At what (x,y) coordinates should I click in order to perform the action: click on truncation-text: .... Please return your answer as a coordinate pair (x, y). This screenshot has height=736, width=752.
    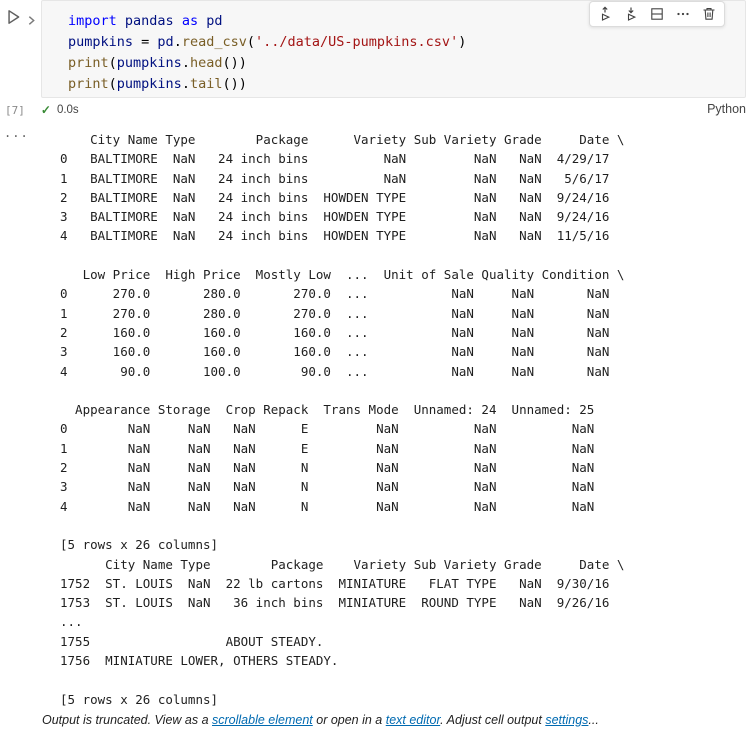
    Looking at the image, I should click on (593, 719).